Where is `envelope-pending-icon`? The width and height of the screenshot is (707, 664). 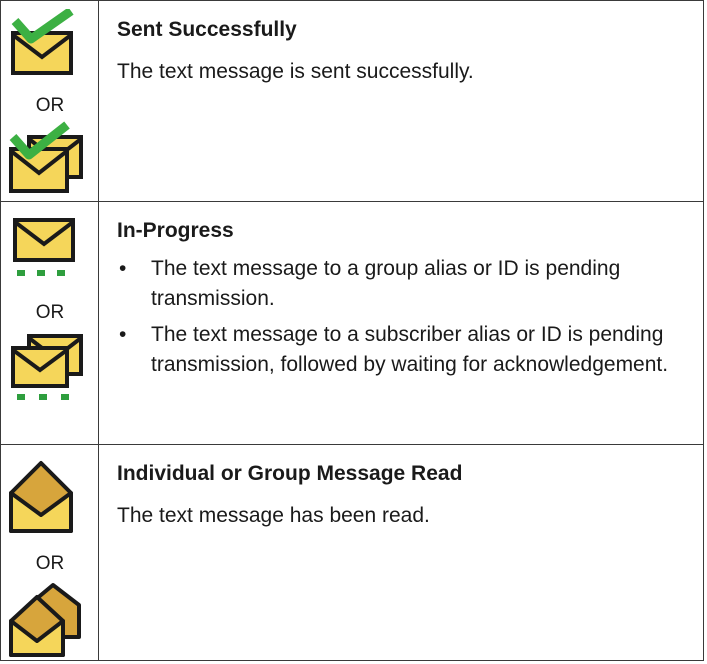
envelope-pending-icon is located at coordinates (44, 247).